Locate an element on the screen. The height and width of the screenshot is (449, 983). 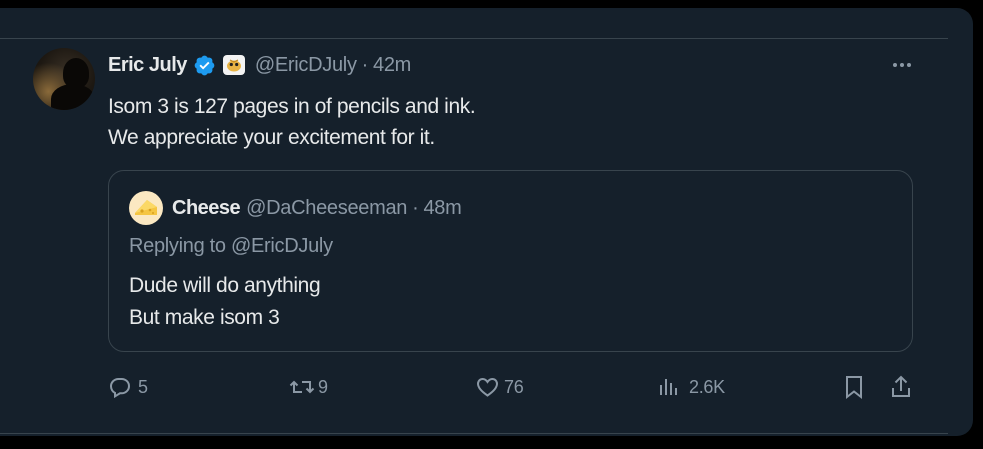
quoted-text-line: But make isom 3 is located at coordinates (204, 317).